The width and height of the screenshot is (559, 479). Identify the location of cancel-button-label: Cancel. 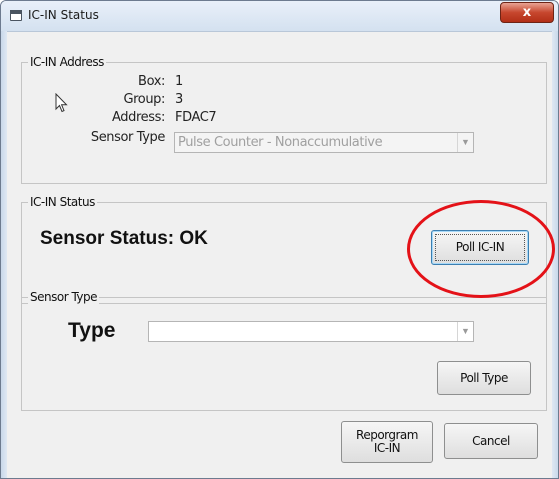
(491, 440).